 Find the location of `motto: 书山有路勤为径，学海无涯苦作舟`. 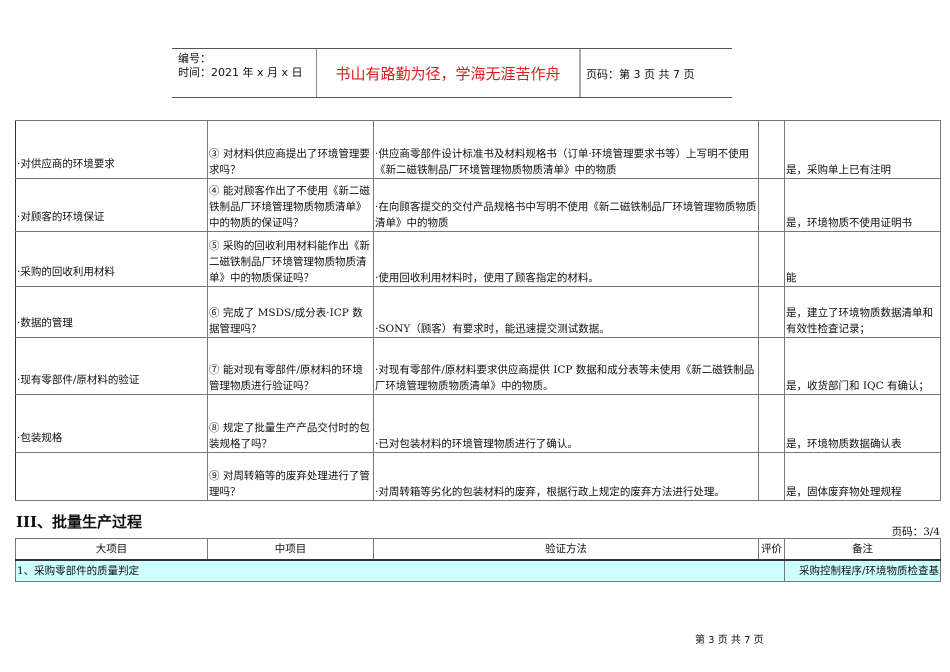

motto: 书山有路勤为径，学海无涯苦作舟 is located at coordinates (448, 73).